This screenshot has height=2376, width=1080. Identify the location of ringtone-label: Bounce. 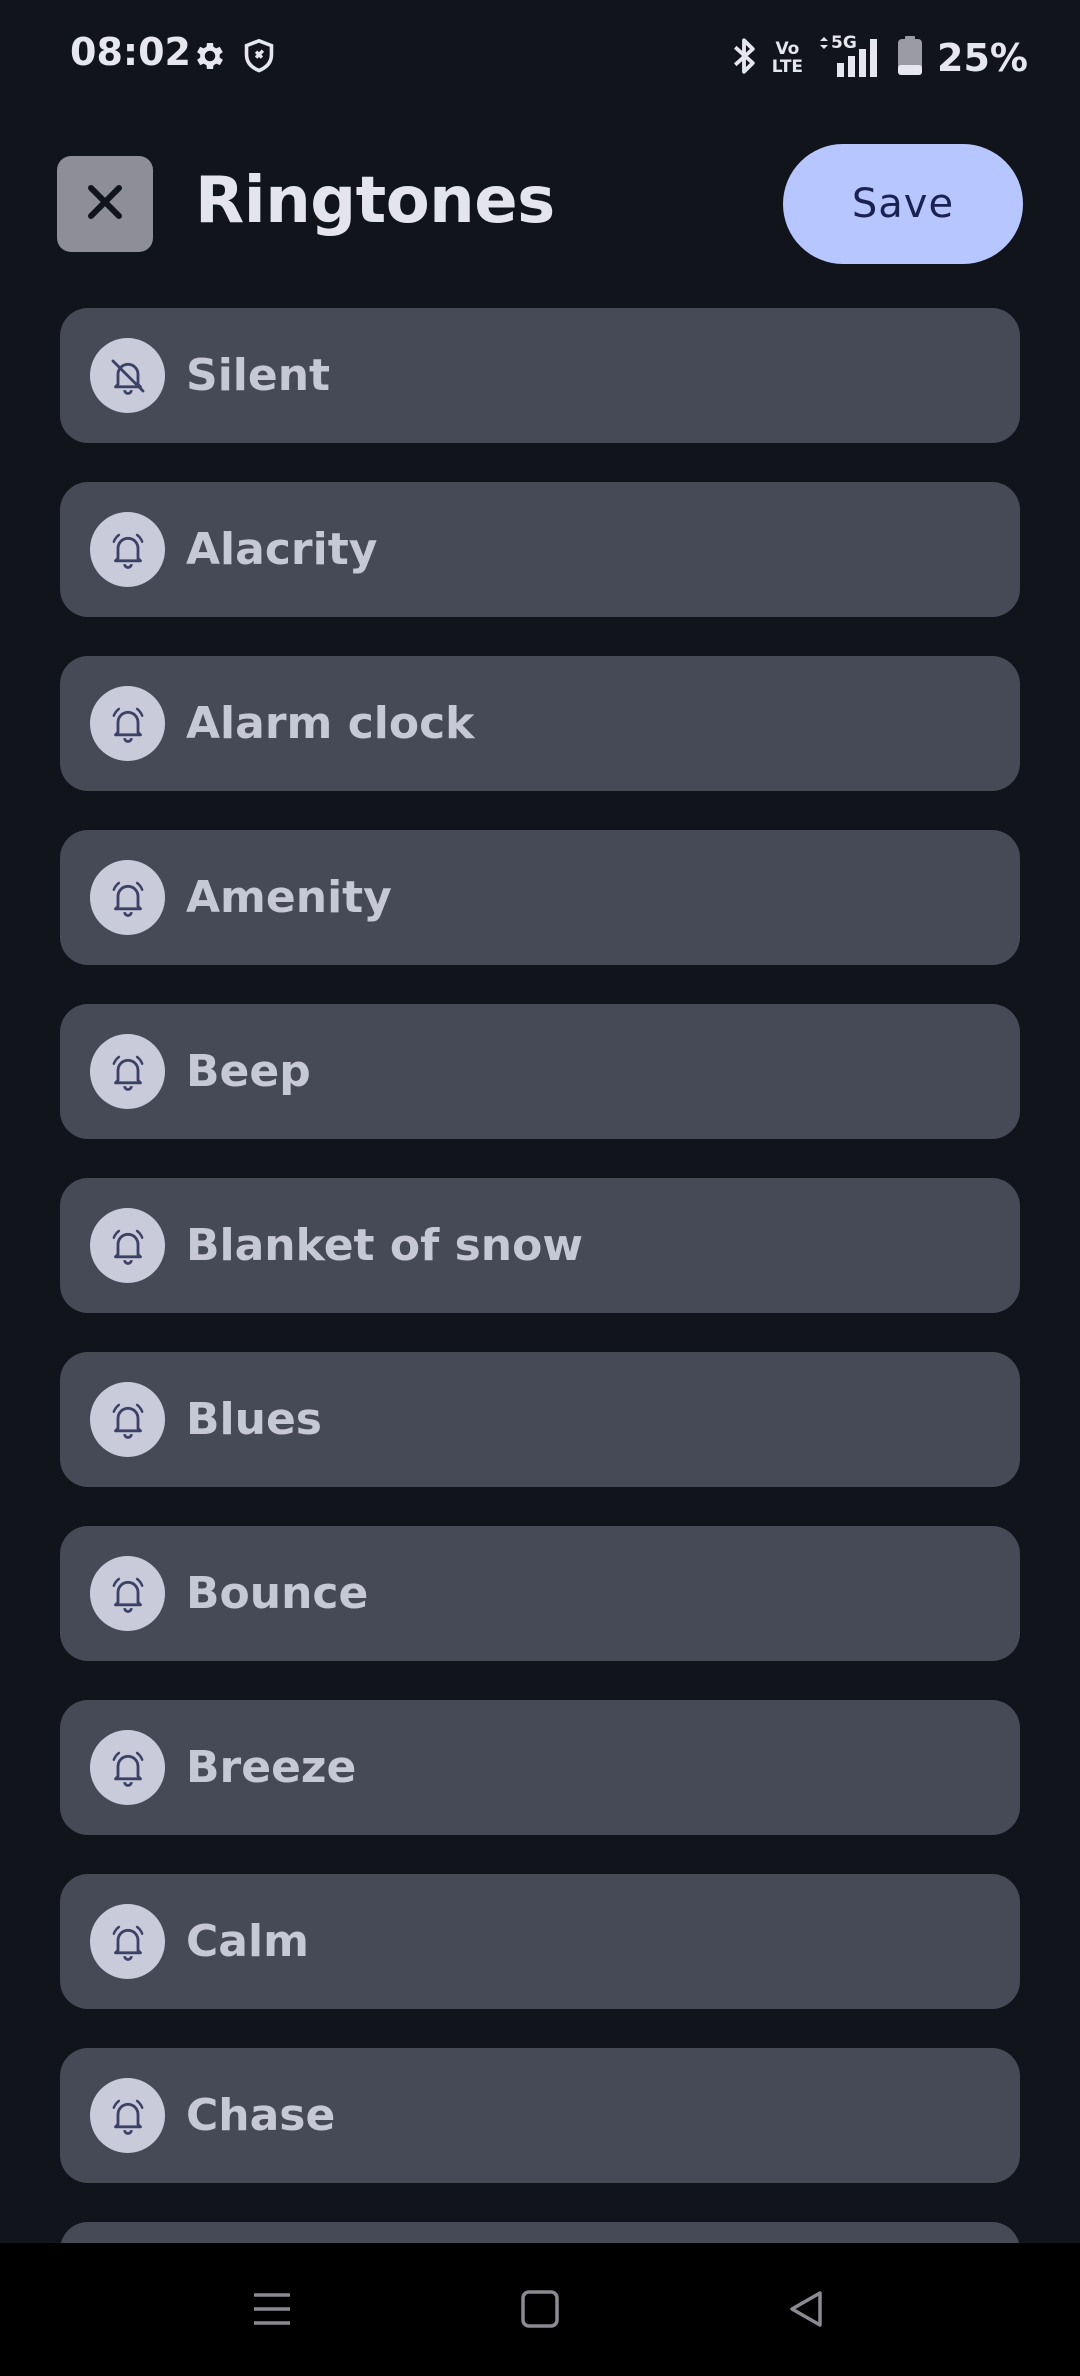
(277, 1593).